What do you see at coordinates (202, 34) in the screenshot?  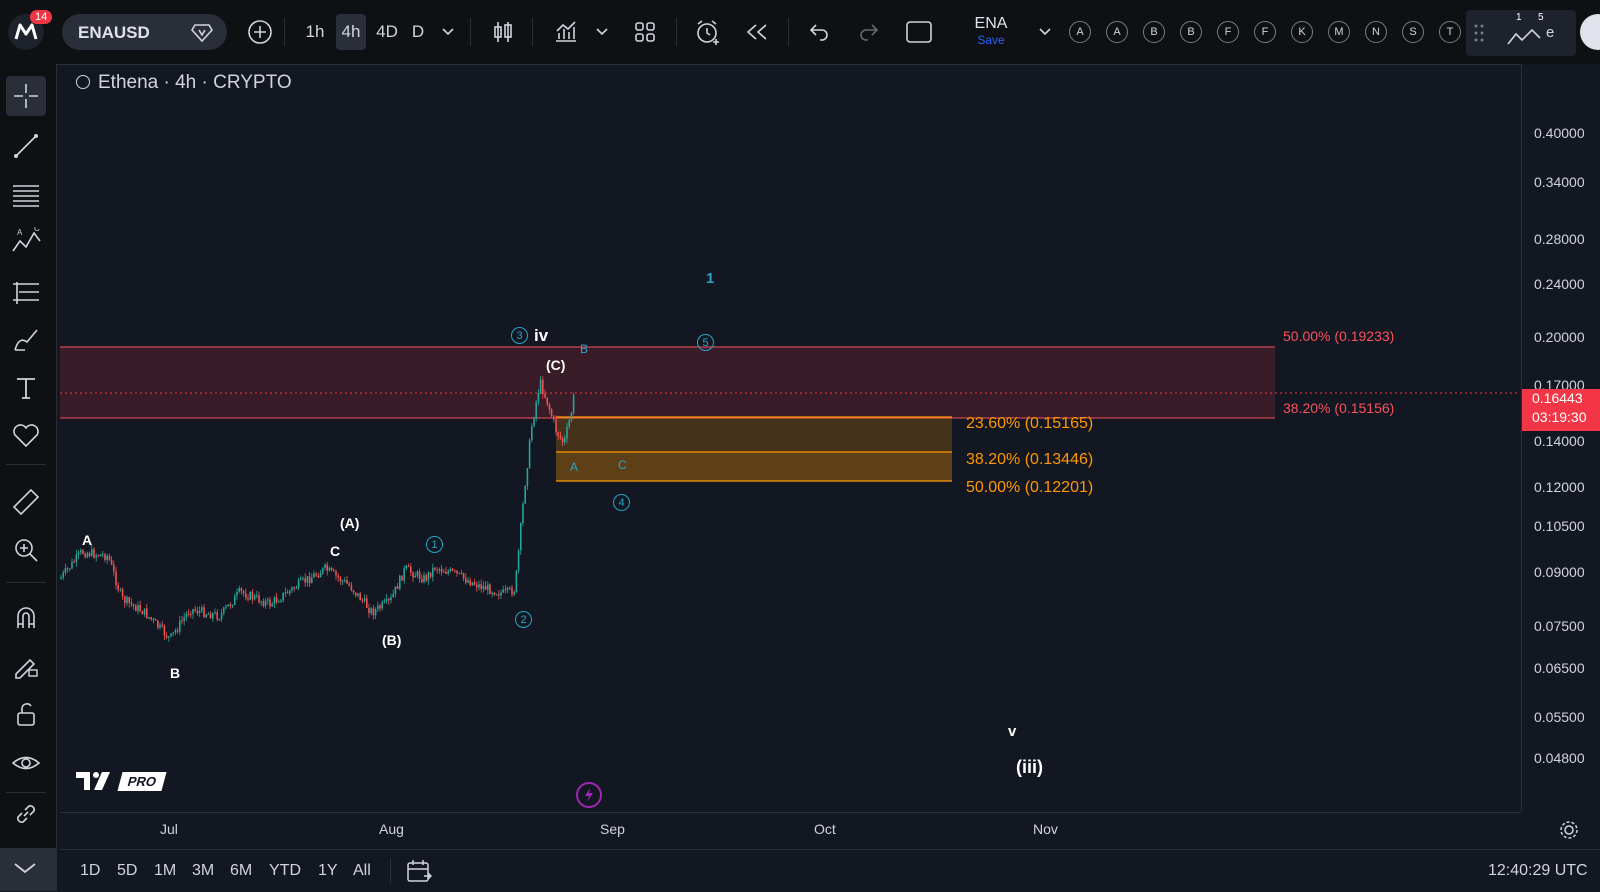 I see `diamond-icon` at bounding box center [202, 34].